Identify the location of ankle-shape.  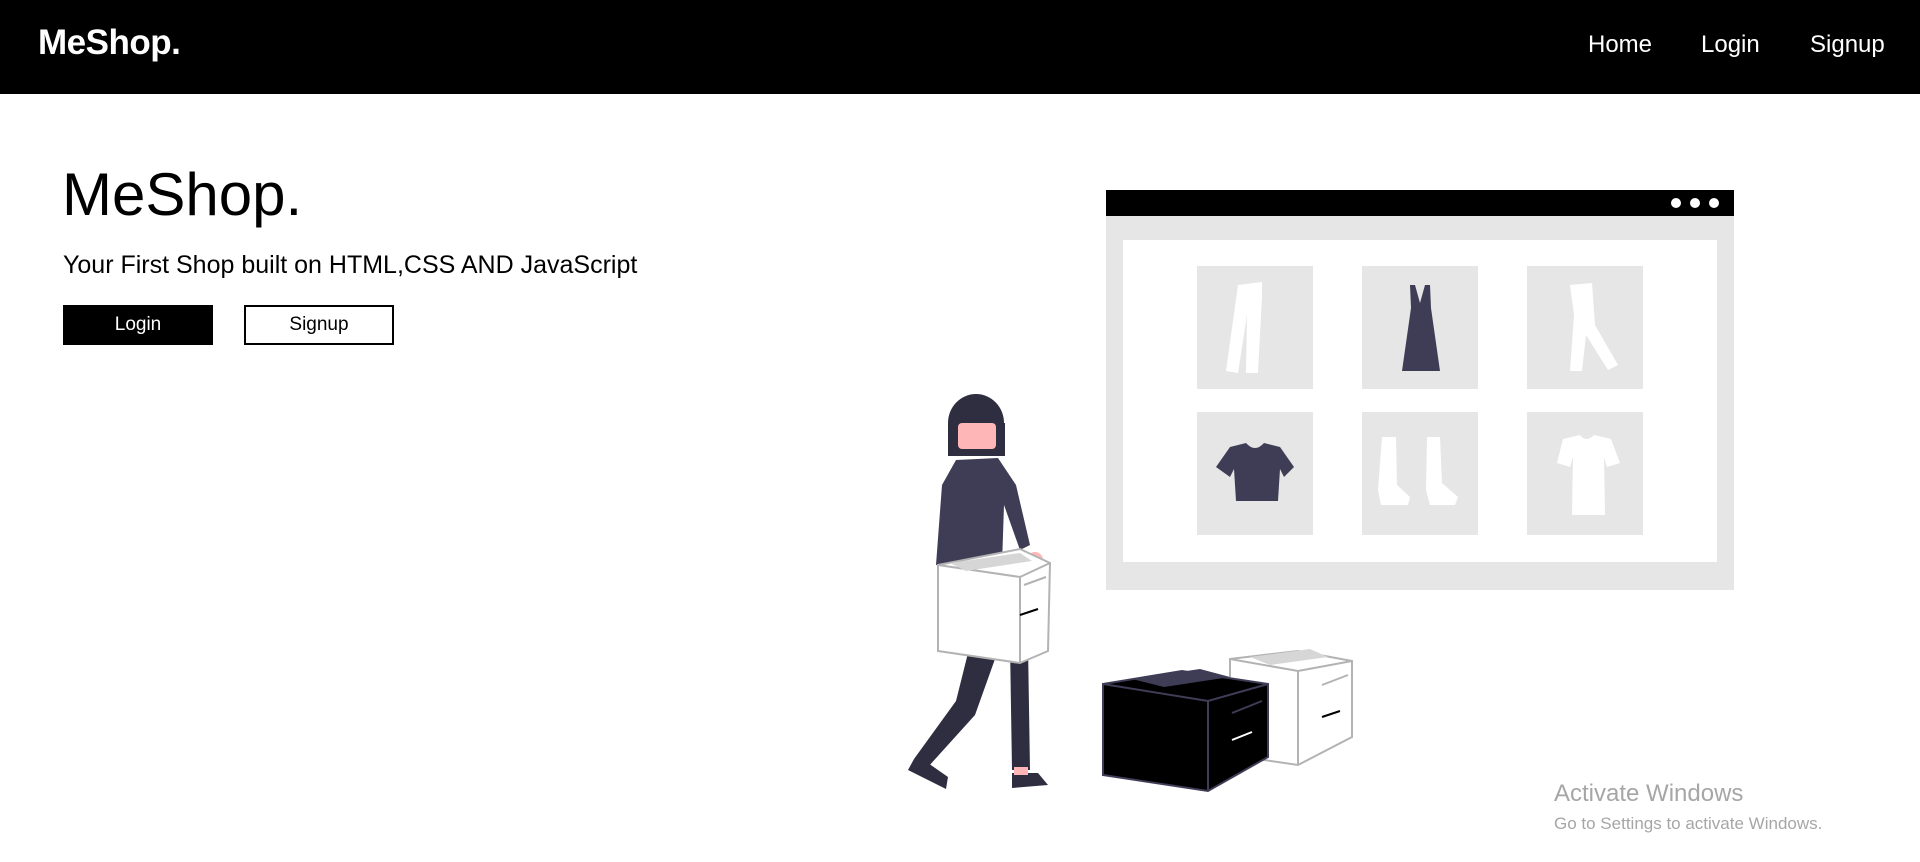
(1021, 771).